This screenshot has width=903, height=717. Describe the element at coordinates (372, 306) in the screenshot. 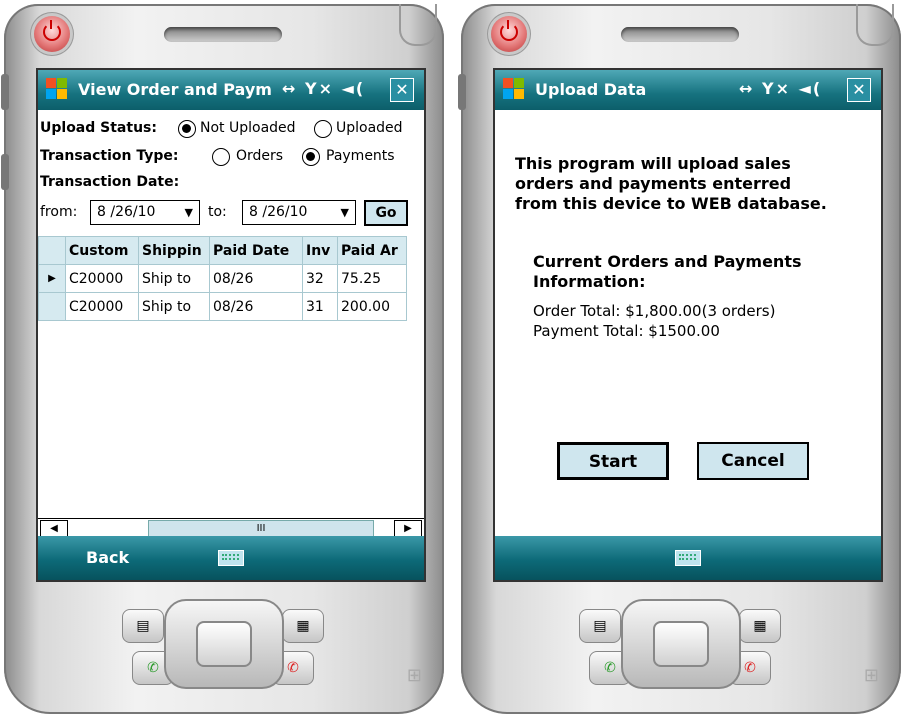

I see `cell-paid-amount: 200.00` at that location.